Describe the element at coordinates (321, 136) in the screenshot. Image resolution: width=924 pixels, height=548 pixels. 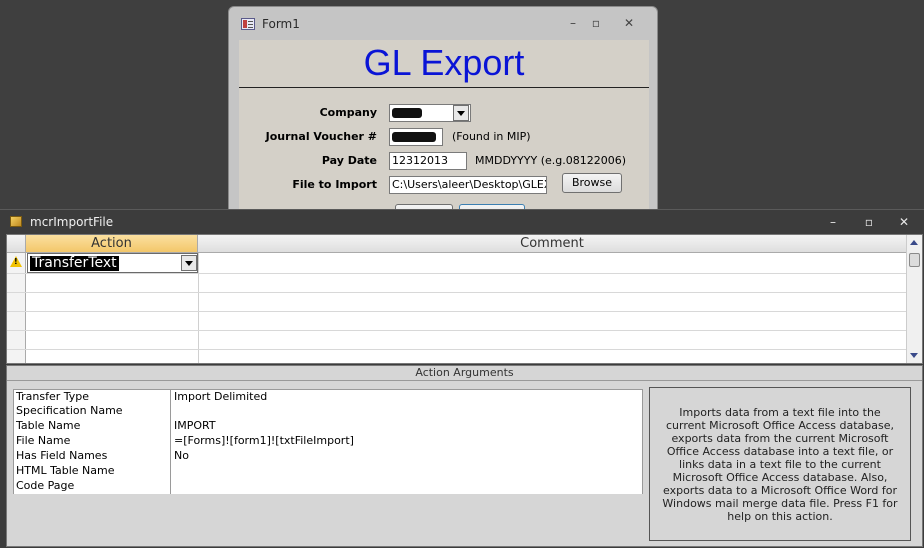
I see `voucher-label: Journal Voucher #` at that location.